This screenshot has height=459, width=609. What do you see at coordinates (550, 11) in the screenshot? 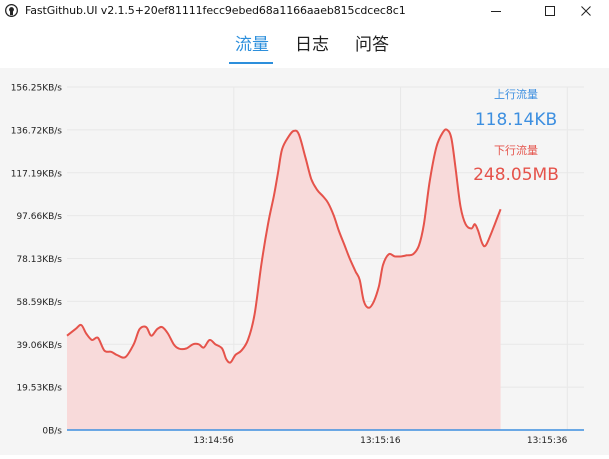
I see `maximize-icon` at bounding box center [550, 11].